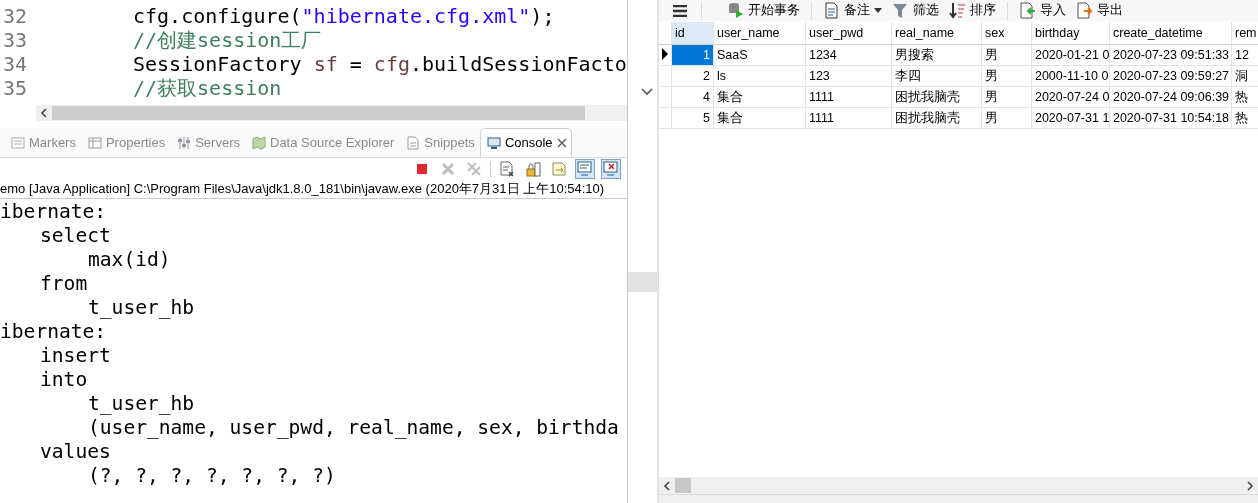 Image resolution: width=1258 pixels, height=503 pixels. I want to click on monitor-icon, so click(493, 142).